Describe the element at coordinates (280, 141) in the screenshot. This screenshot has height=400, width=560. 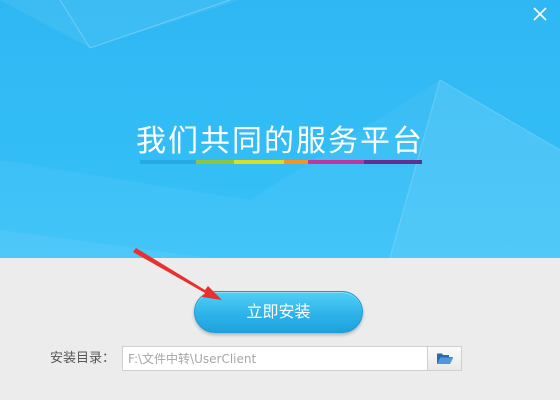
I see `slogan-title: 我们共同的服务平台` at that location.